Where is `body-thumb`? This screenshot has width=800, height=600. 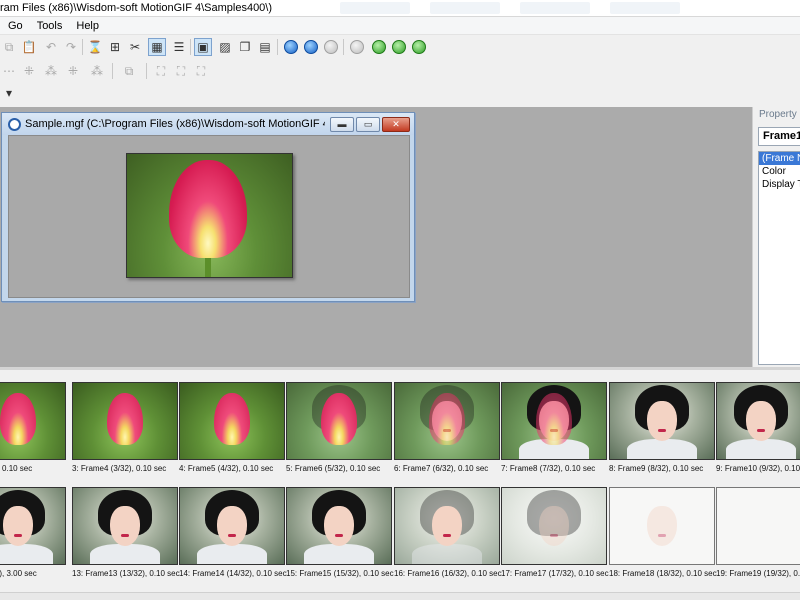 body-thumb is located at coordinates (662, 449).